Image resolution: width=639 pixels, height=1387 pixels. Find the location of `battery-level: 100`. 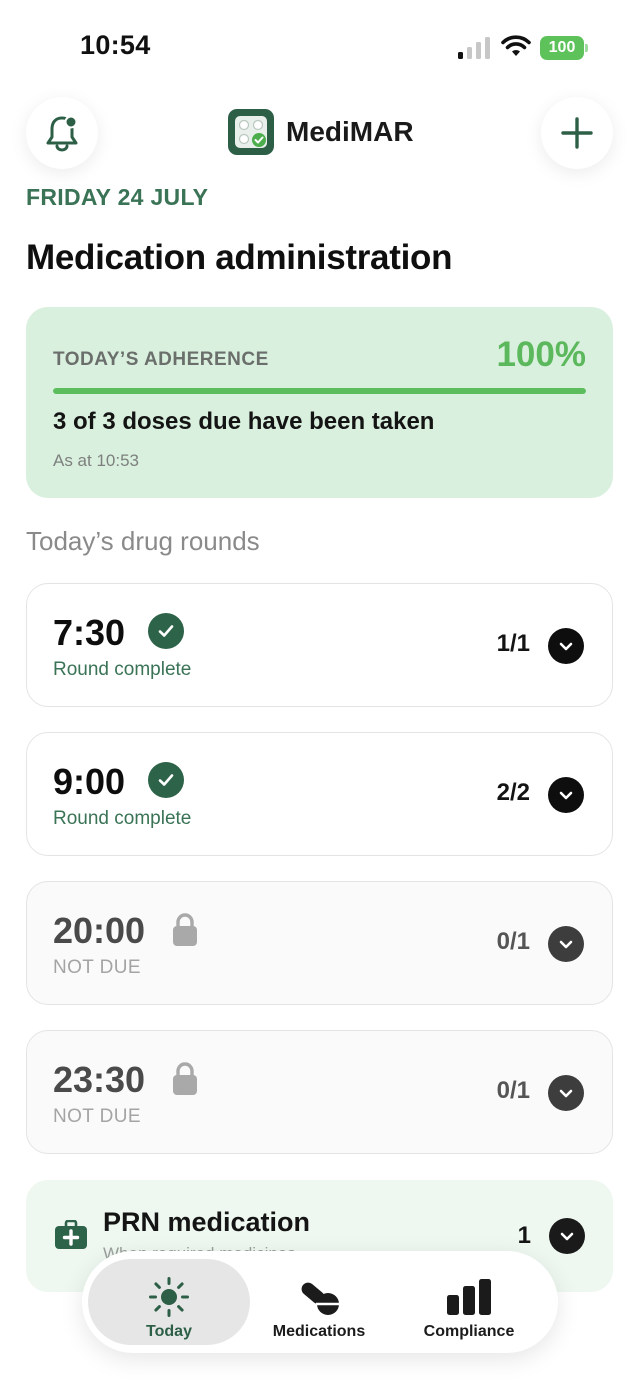

battery-level: 100 is located at coordinates (562, 47).